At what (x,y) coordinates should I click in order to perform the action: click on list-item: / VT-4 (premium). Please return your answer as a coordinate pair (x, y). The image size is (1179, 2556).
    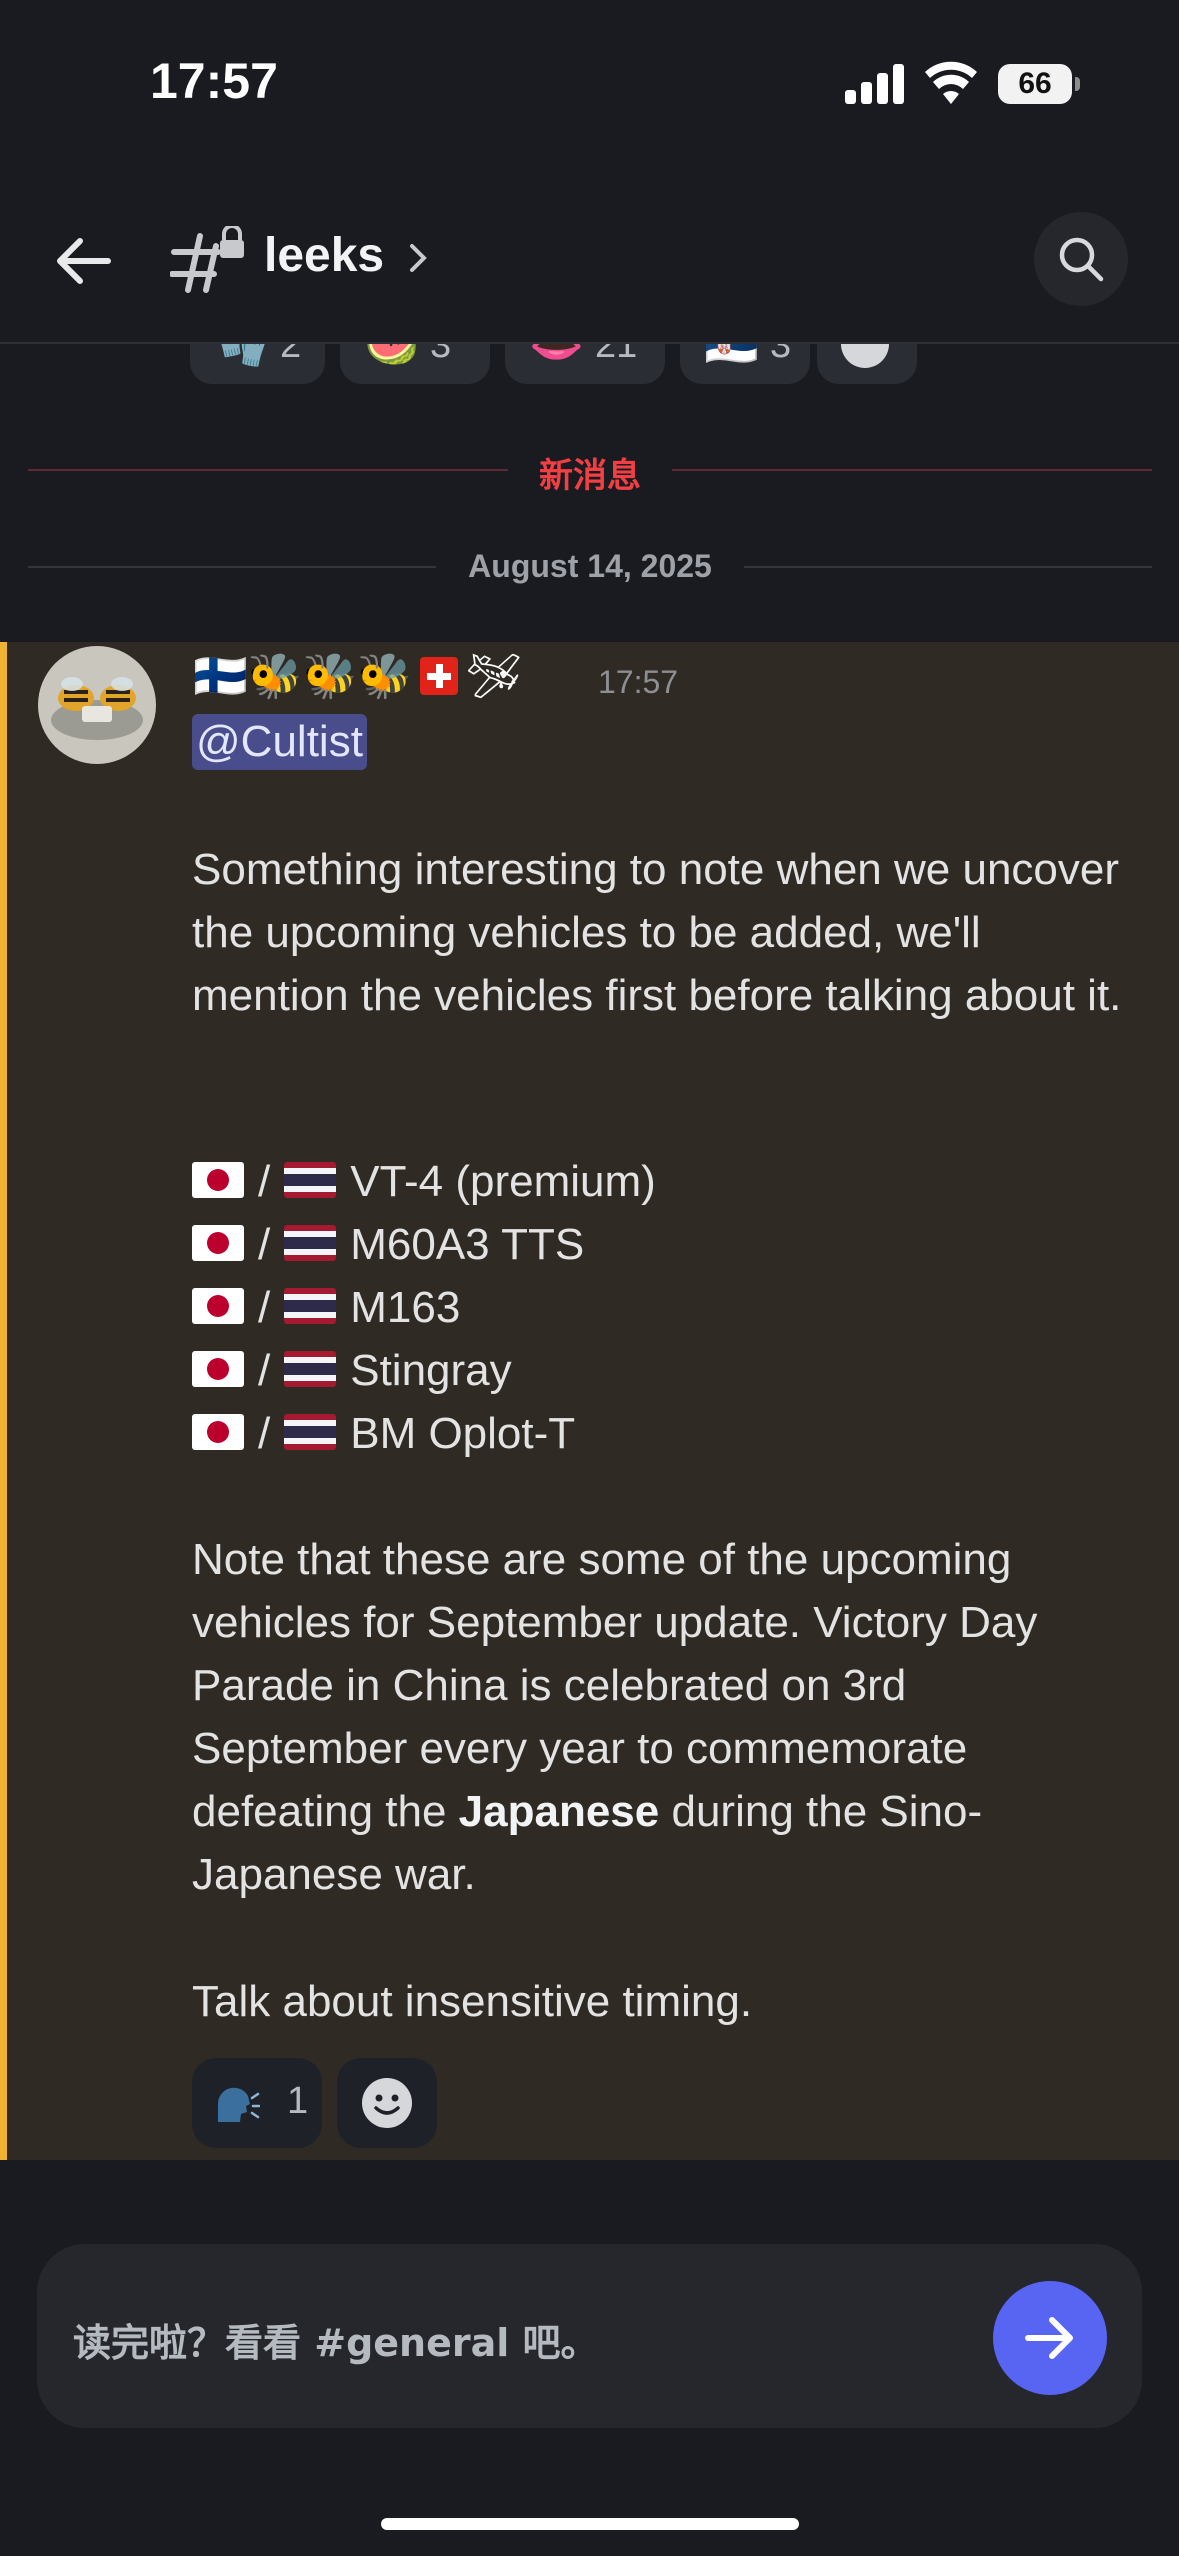
    Looking at the image, I should click on (424, 1181).